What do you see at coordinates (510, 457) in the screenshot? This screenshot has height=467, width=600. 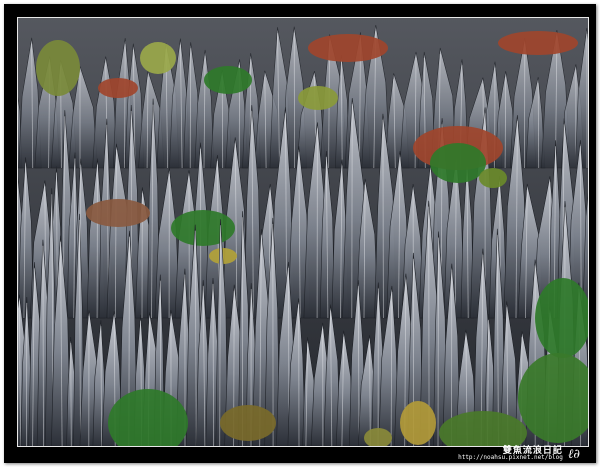 I see `credit-url: http://noahsu.pixnet.net/blog` at bounding box center [510, 457].